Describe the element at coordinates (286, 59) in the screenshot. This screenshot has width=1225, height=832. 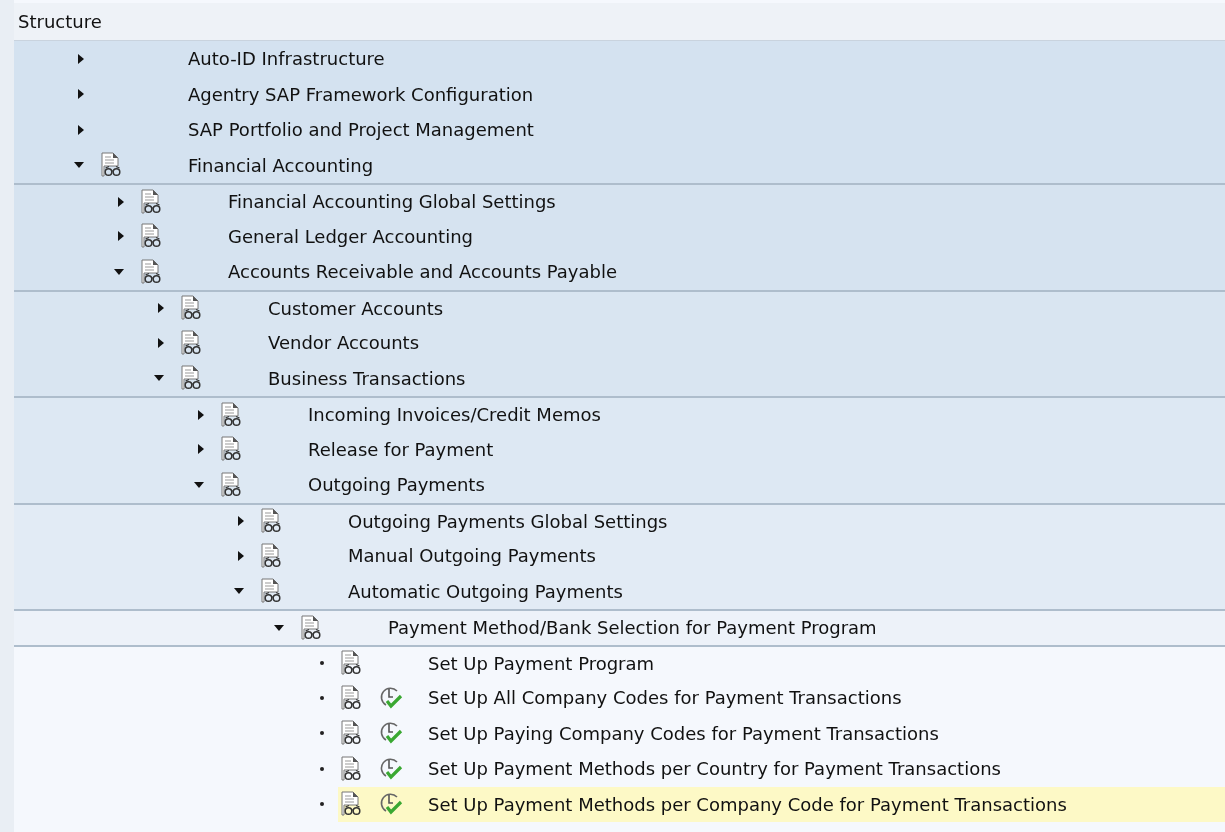
I see `tree-item-label: Auto-ID Infrastructure` at that location.